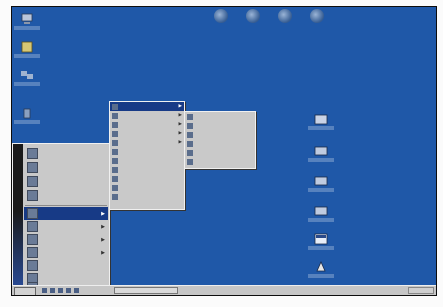 The width and height of the screenshot is (443, 307). Describe the element at coordinates (224, 290) in the screenshot. I see `taskbar` at that location.